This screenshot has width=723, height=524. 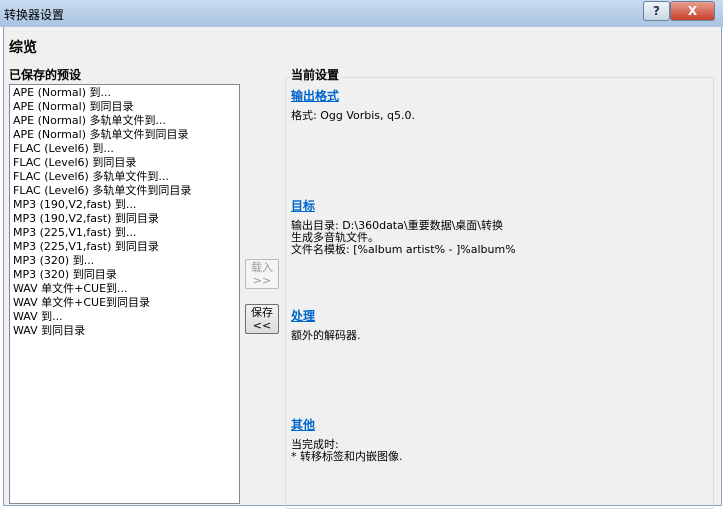 I want to click on text-line: 格式: Ogg Vorbis, q5.0., so click(x=353, y=115).